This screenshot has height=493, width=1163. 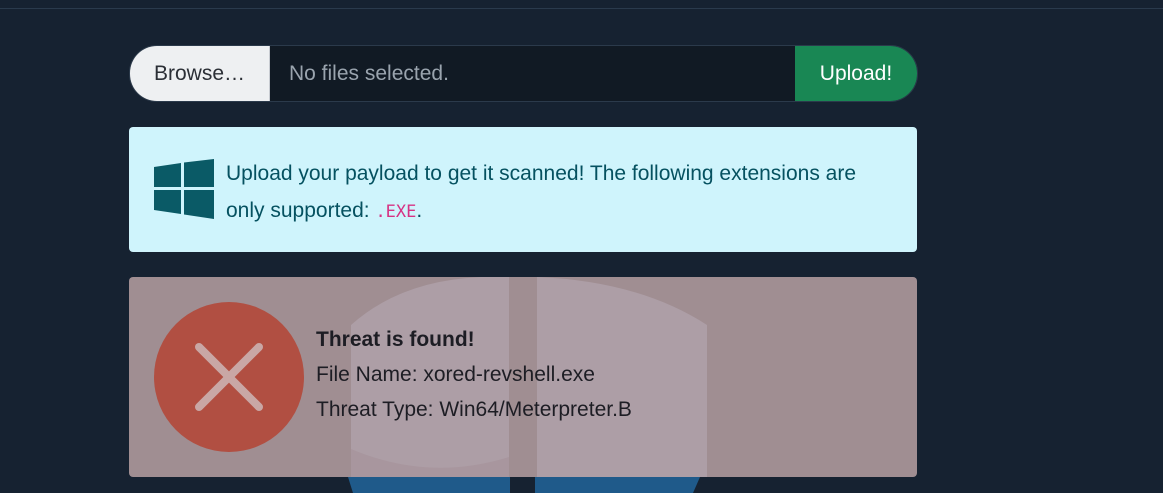 What do you see at coordinates (524, 485) in the screenshot?
I see `background-watermark-base` at bounding box center [524, 485].